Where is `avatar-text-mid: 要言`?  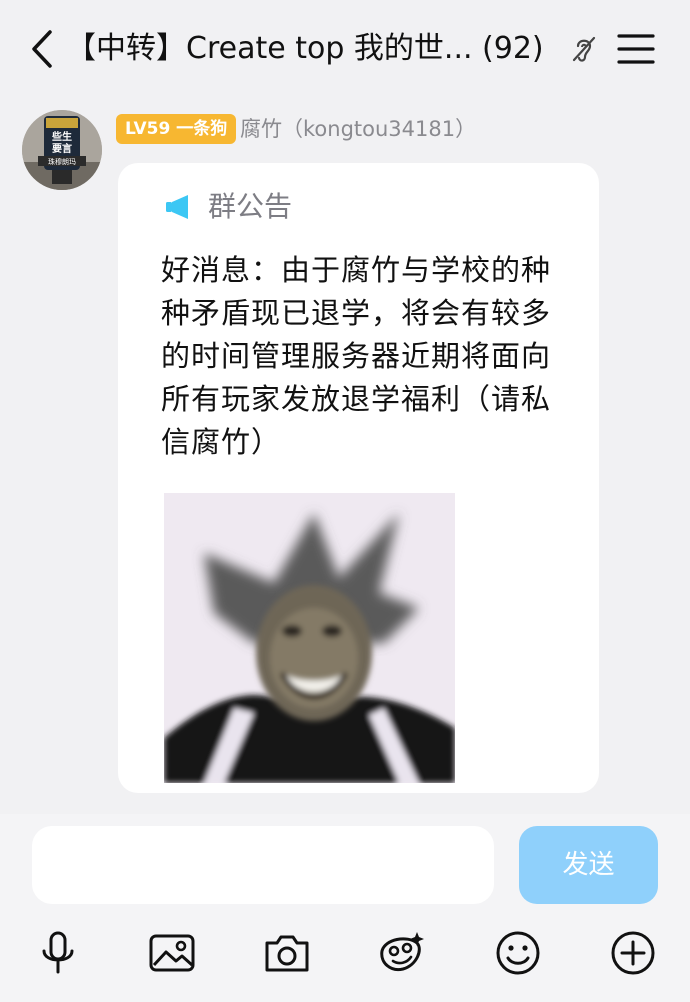 avatar-text-mid: 要言 is located at coordinates (62, 148).